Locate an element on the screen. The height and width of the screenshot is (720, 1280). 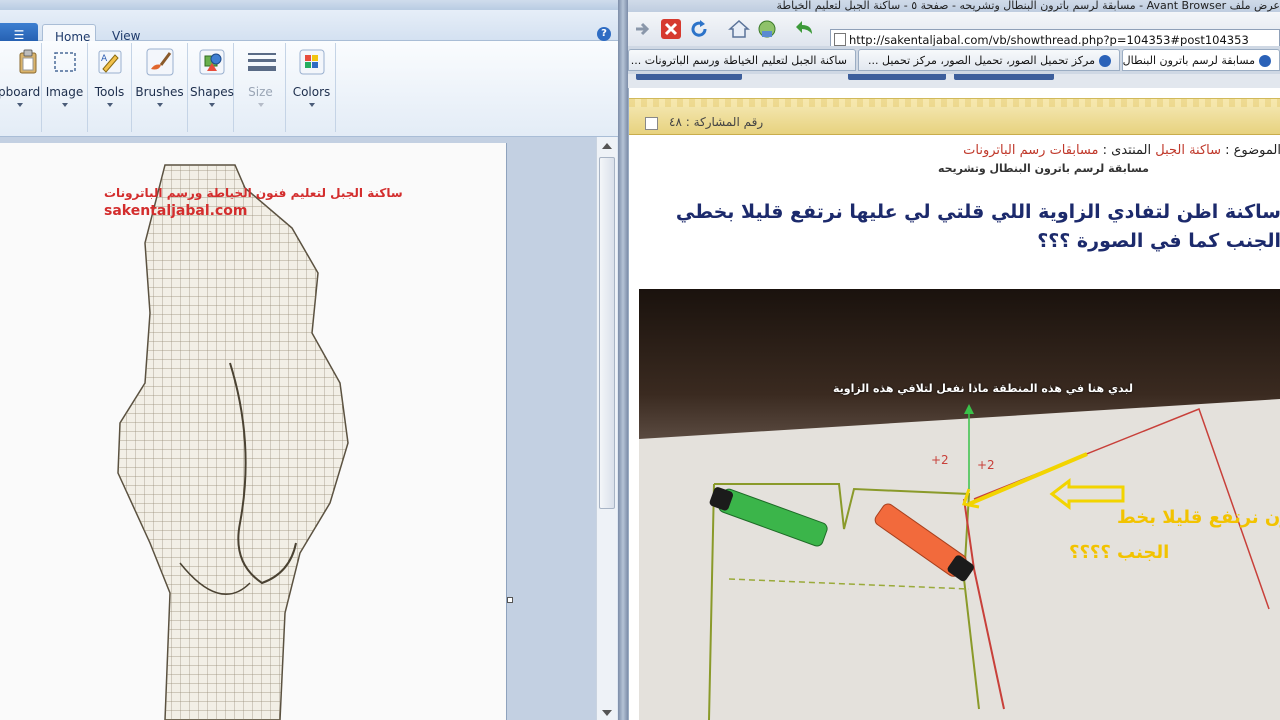
pencil-icon: A is located at coordinates (109, 62).